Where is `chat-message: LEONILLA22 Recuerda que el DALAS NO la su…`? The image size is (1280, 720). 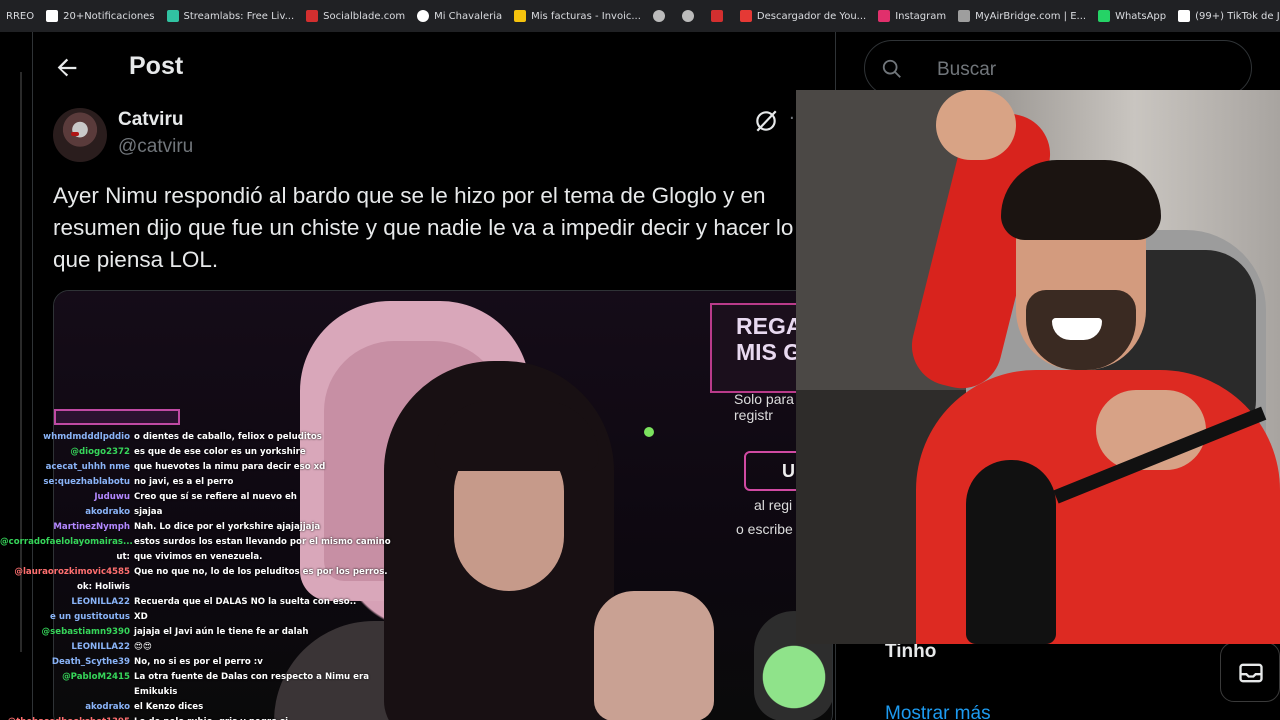 chat-message: LEONILLA22 Recuerda que el DALAS NO la su… is located at coordinates (200, 604).